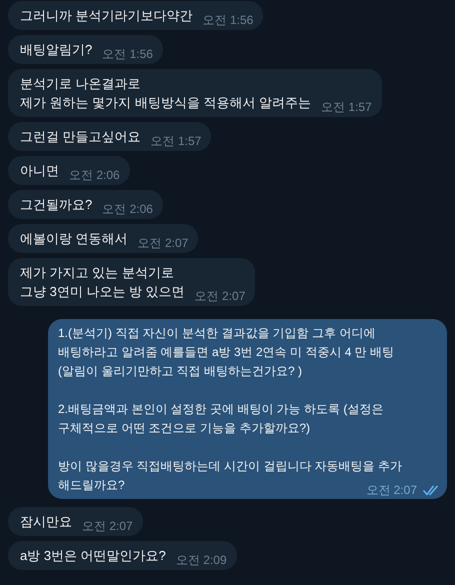 This screenshot has width=455, height=585. I want to click on message-text: 그러니까 분석기라기보다약간, so click(106, 16).